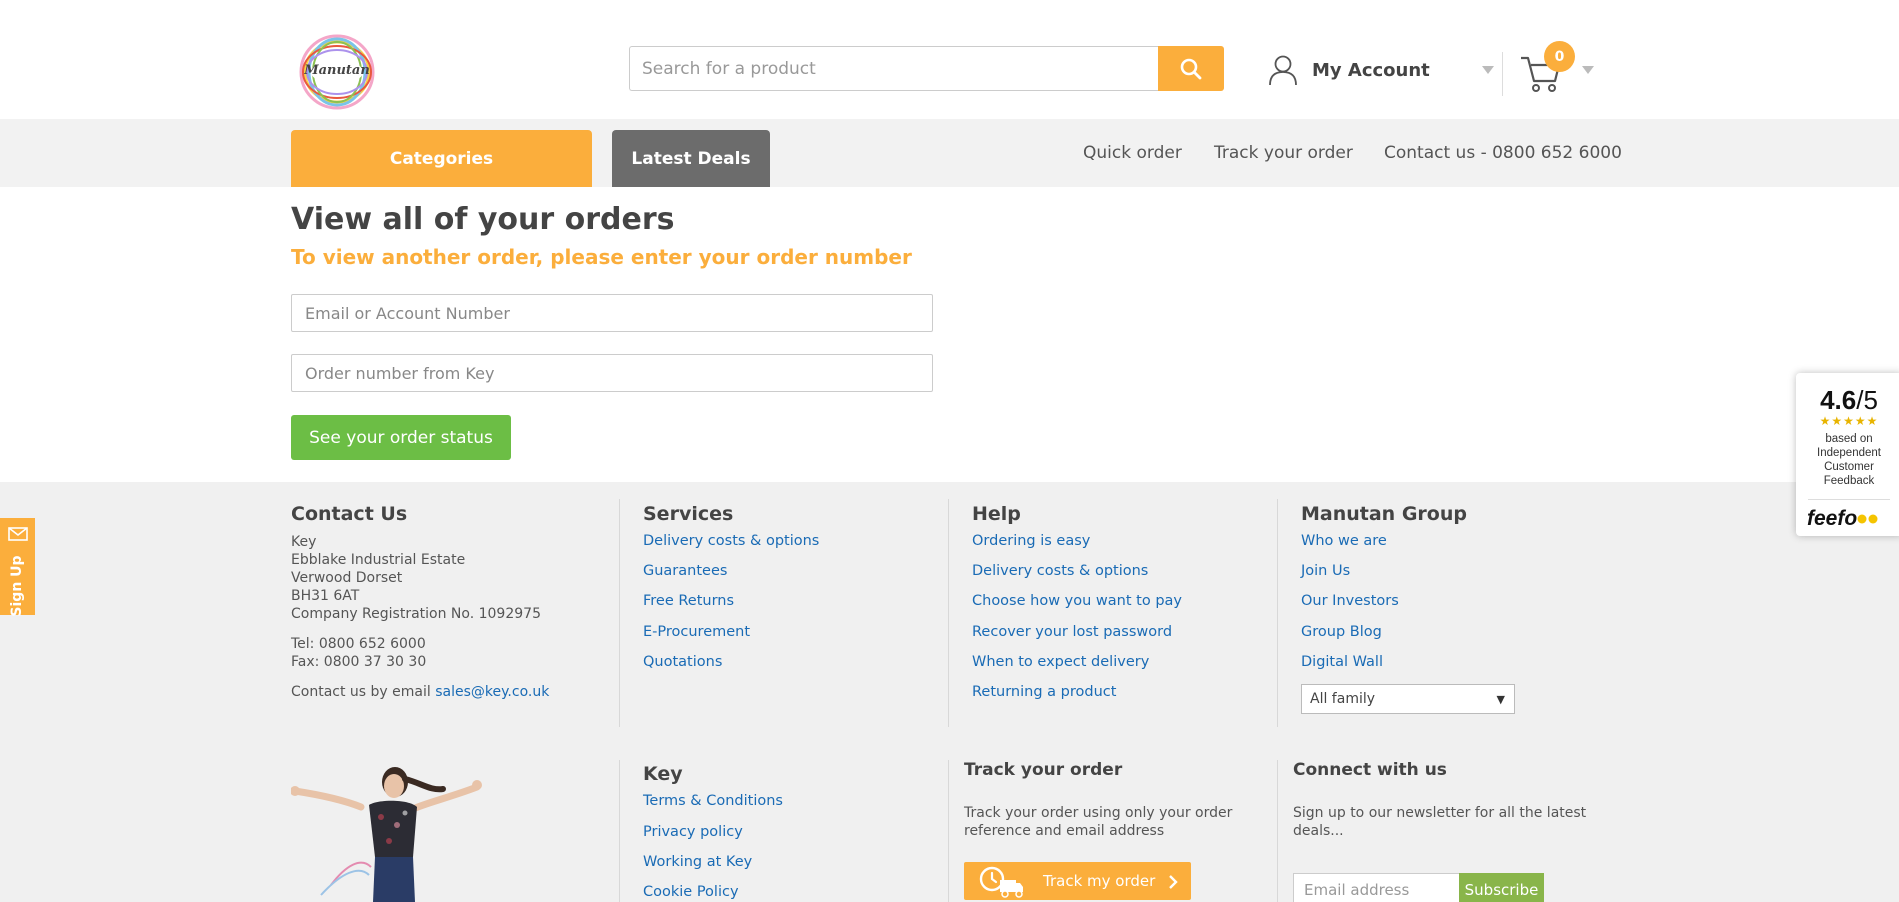  What do you see at coordinates (1849, 467) in the screenshot?
I see `feefo-caption-line: Customer` at bounding box center [1849, 467].